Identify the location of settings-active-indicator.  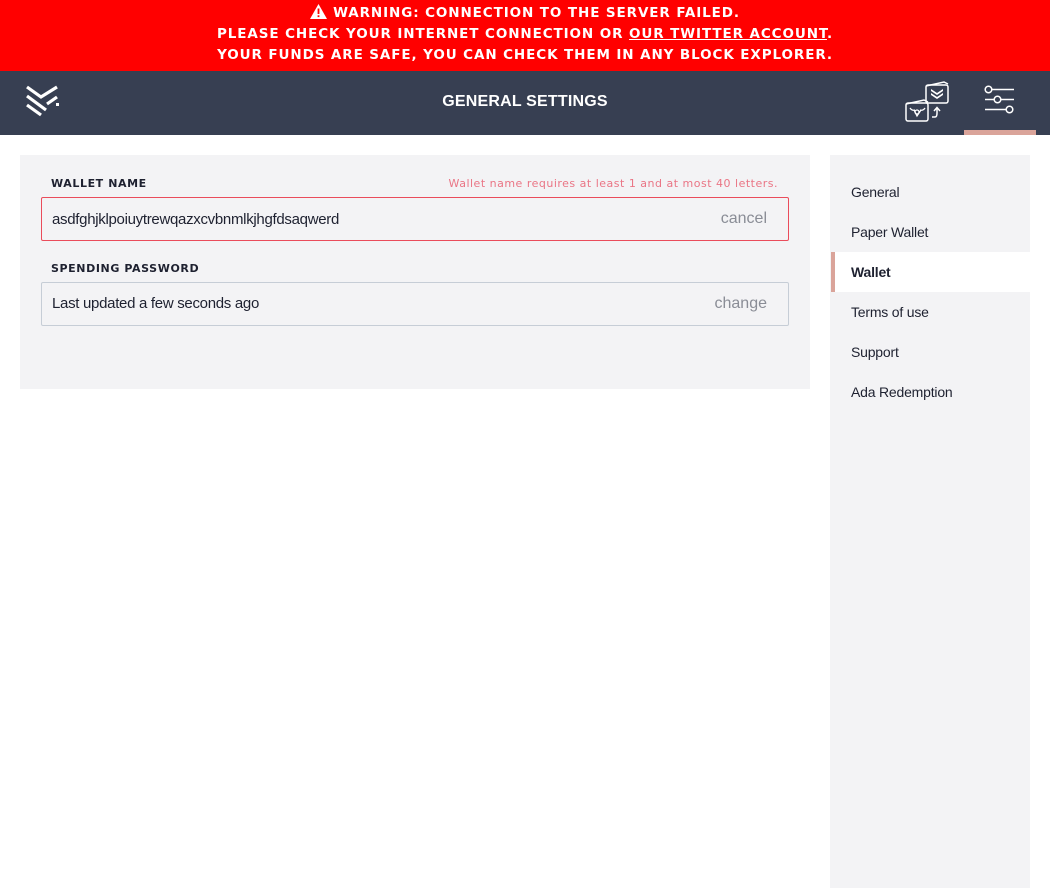
(1000, 132).